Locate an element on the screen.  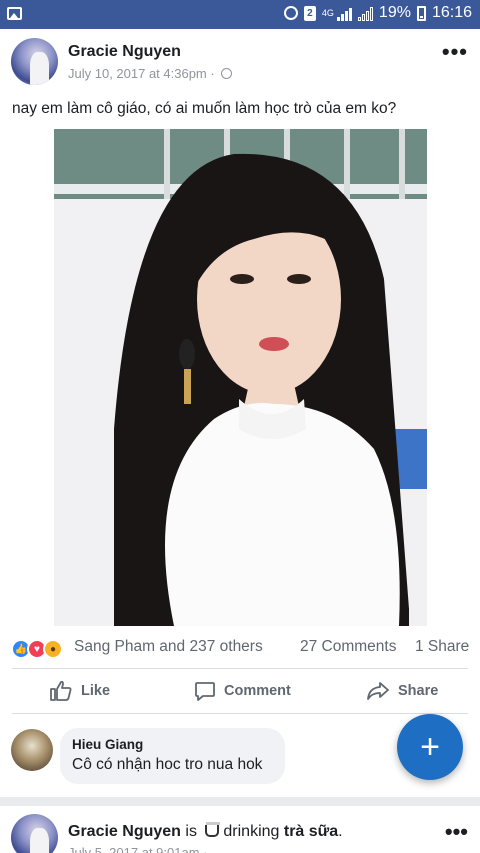
post-timestamp: July 10, 2017 at 4:36pm · is located at coordinates (150, 73).